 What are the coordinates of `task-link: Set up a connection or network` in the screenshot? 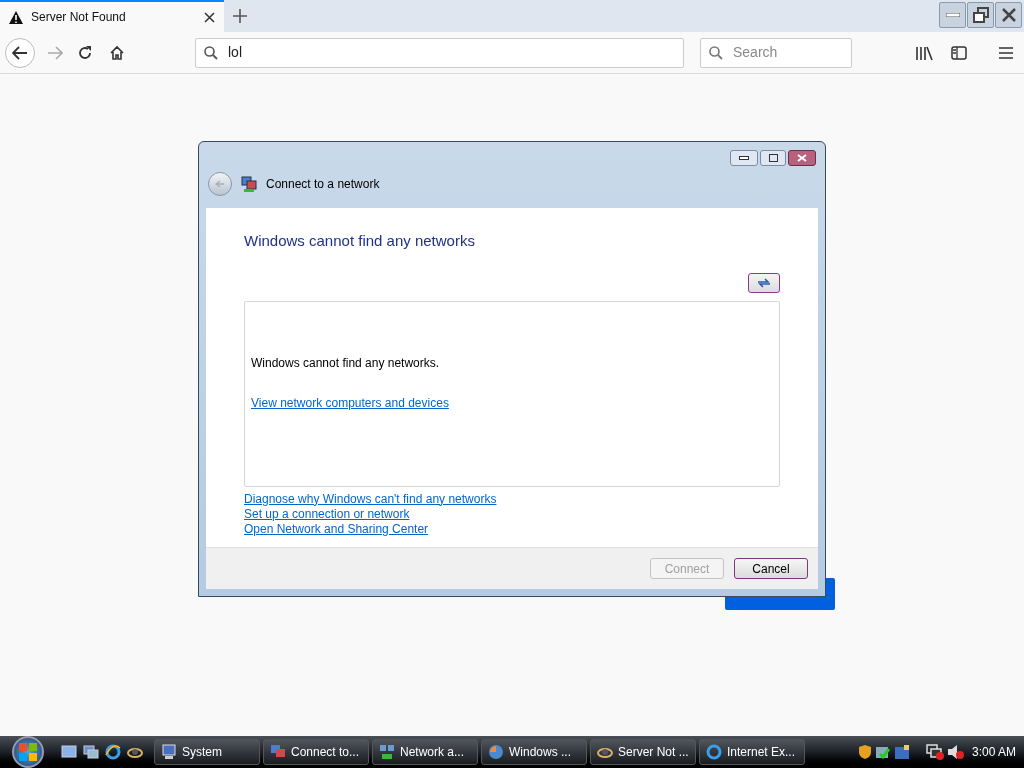 It's located at (327, 514).